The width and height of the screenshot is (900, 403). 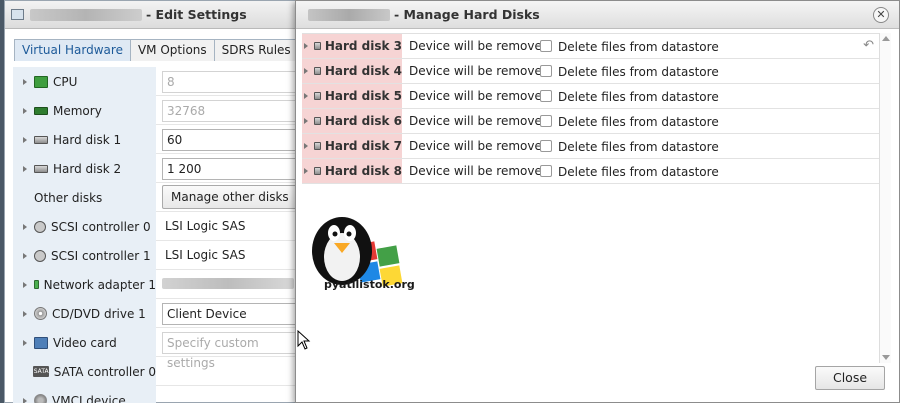 What do you see at coordinates (99, 313) in the screenshot?
I see `cd-dvd-label: CD/DVD drive 1` at bounding box center [99, 313].